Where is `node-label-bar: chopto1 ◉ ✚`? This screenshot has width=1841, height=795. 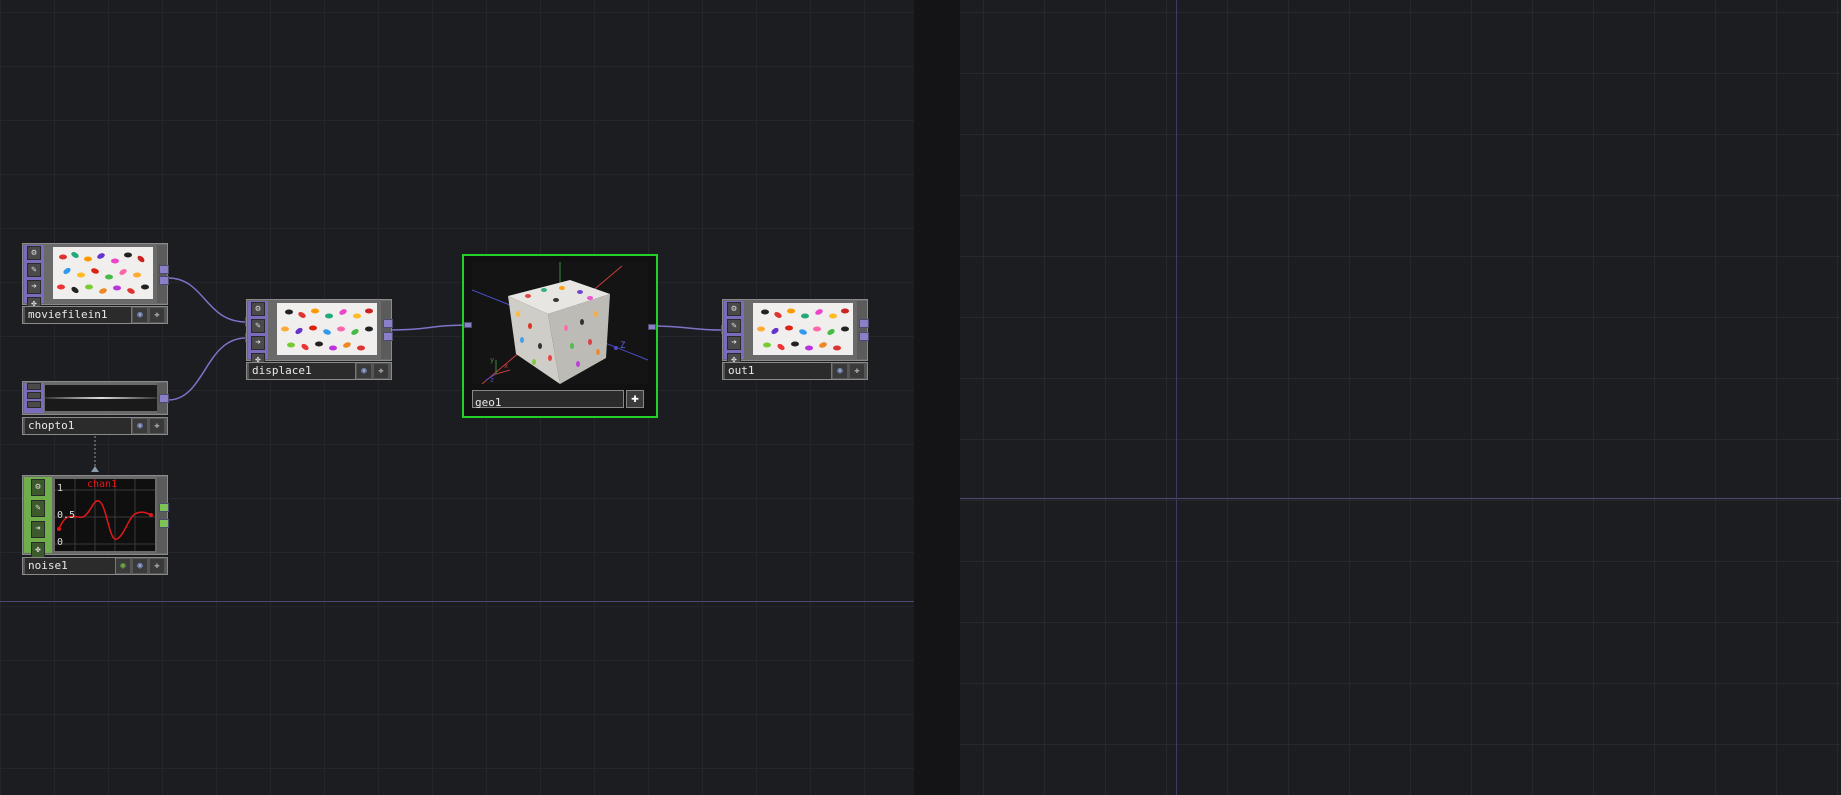
node-label-bar: chopto1 ◉ ✚ is located at coordinates (95, 426).